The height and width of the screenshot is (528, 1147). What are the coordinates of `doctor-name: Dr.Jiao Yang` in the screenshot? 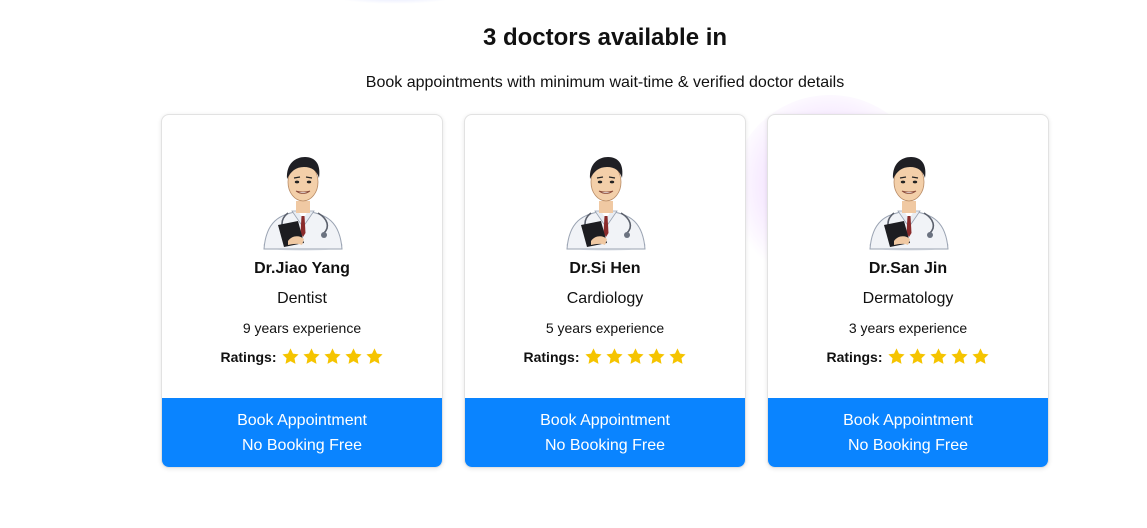 It's located at (302, 268).